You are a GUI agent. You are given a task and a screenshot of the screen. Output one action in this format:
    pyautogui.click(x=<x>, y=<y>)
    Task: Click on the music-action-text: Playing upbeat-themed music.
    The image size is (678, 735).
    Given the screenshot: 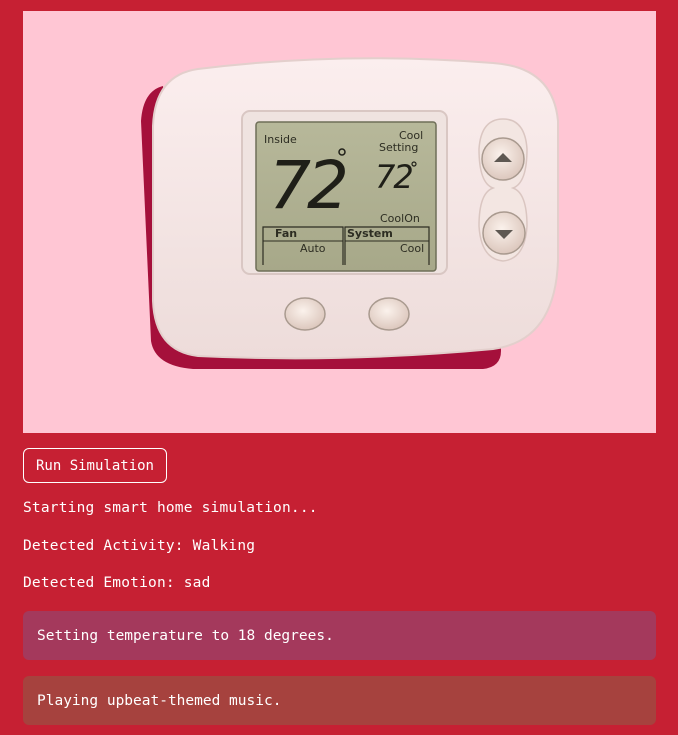 What is the action you would take?
    pyautogui.click(x=159, y=700)
    